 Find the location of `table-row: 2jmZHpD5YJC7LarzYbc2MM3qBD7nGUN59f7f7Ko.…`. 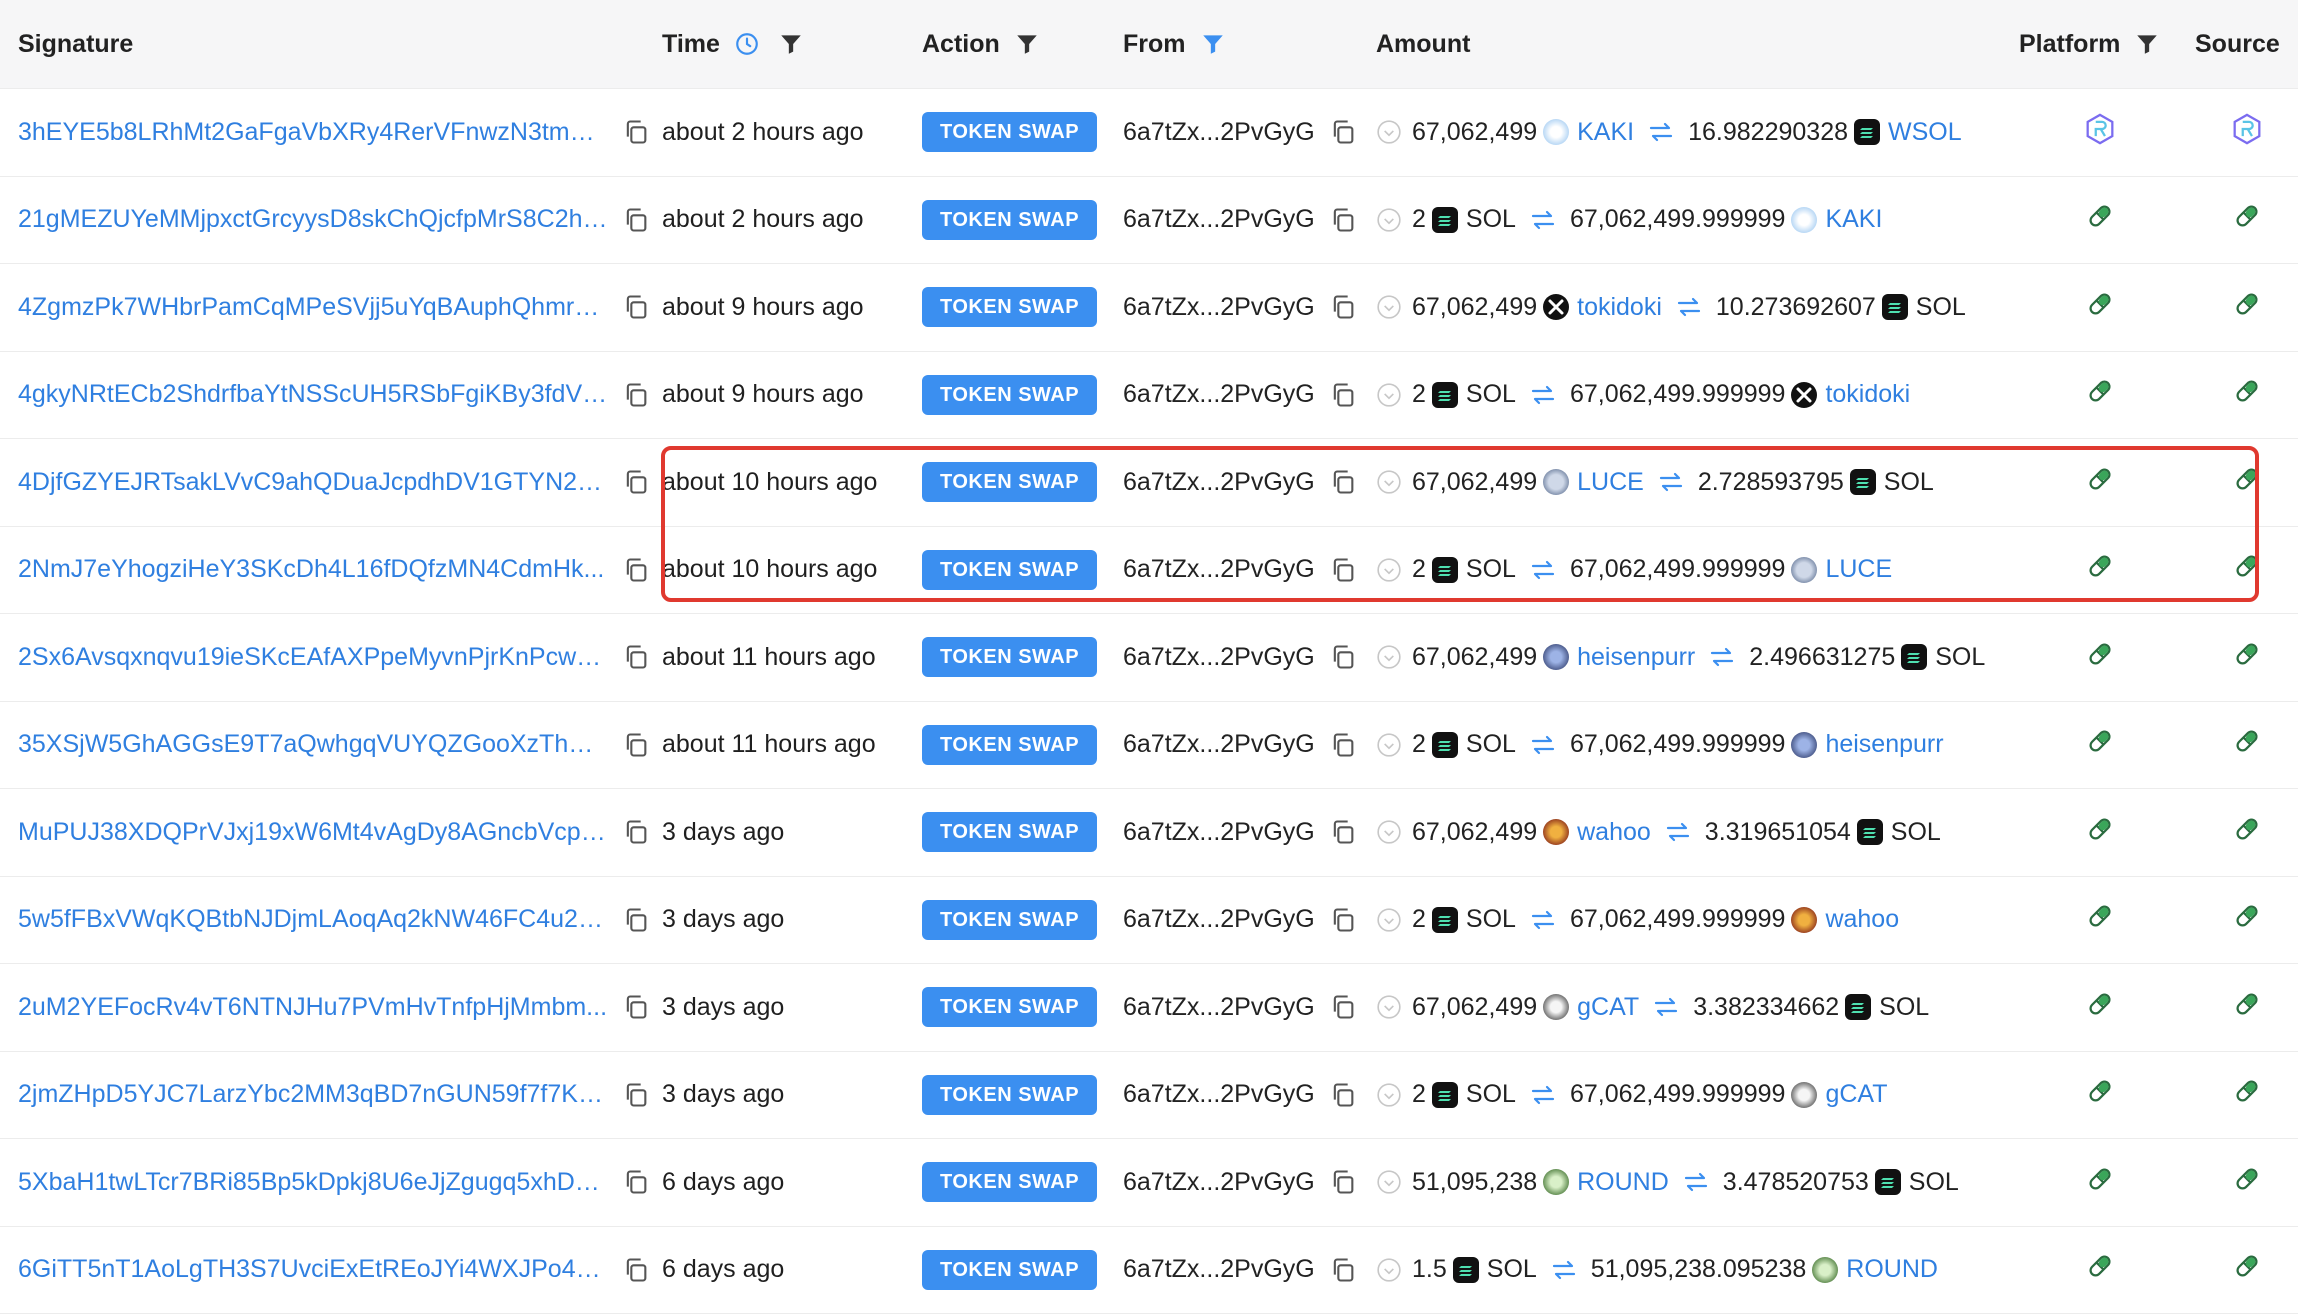

table-row: 2jmZHpD5YJC7LarzYbc2MM3qBD7nGUN59f7f7Ko.… is located at coordinates (1149, 1096).